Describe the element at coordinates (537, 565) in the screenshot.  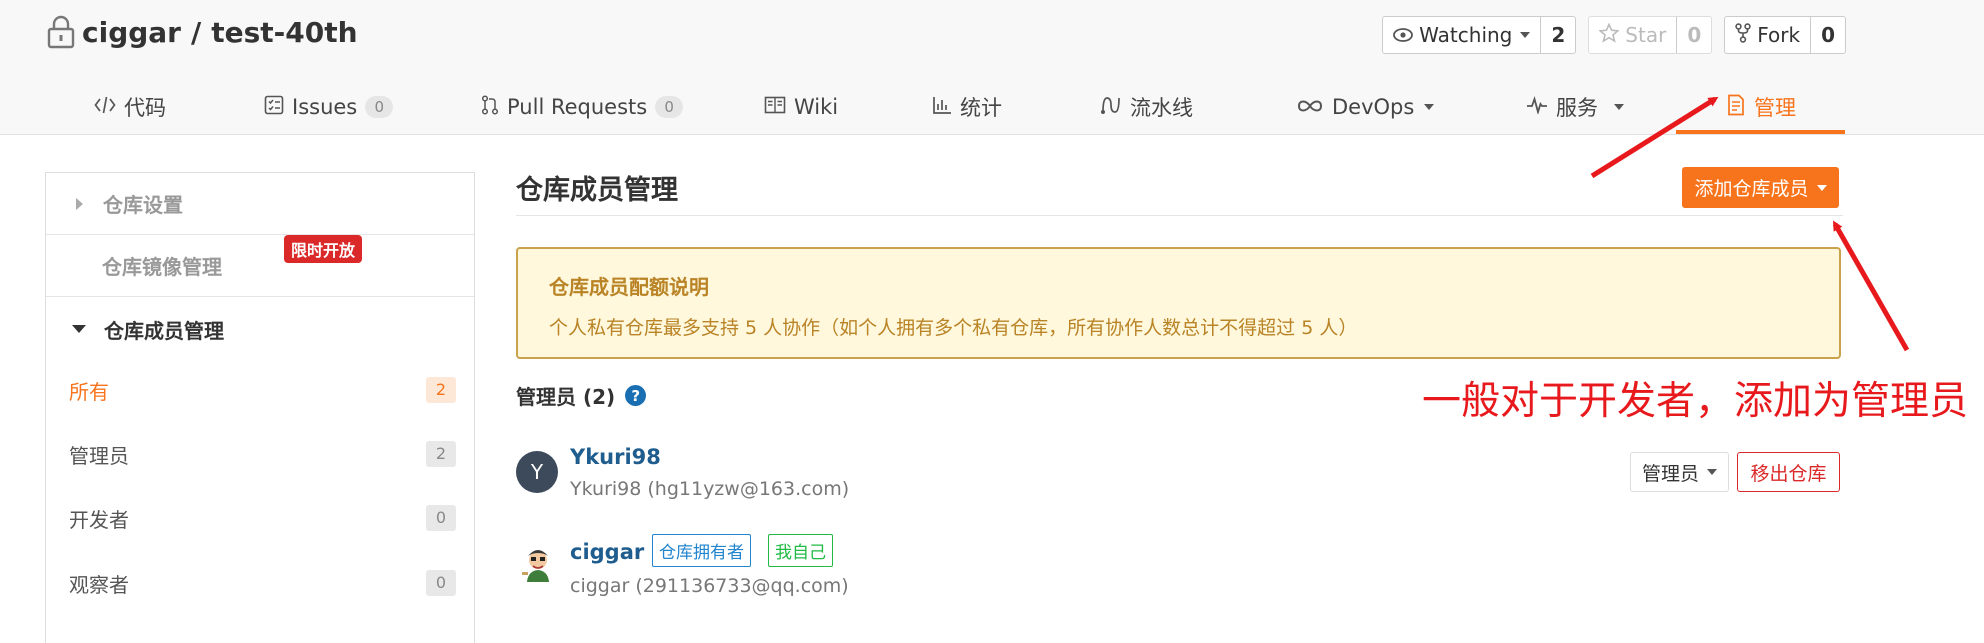
I see `avatar` at that location.